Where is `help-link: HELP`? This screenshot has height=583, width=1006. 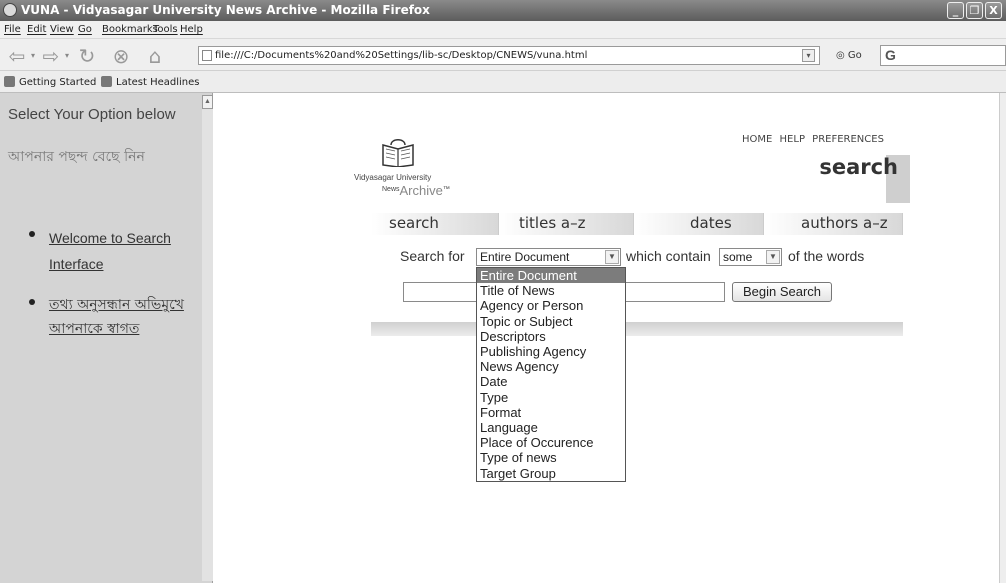 help-link: HELP is located at coordinates (792, 139).